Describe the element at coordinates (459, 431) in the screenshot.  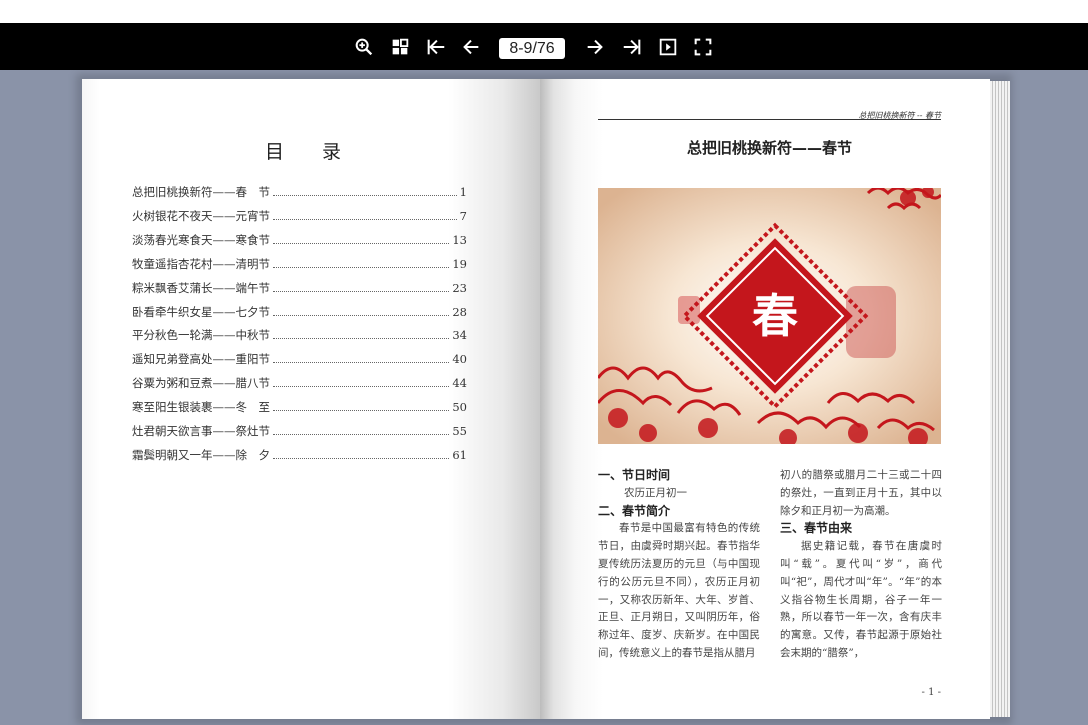
I see `toc-entry-page: 55` at that location.